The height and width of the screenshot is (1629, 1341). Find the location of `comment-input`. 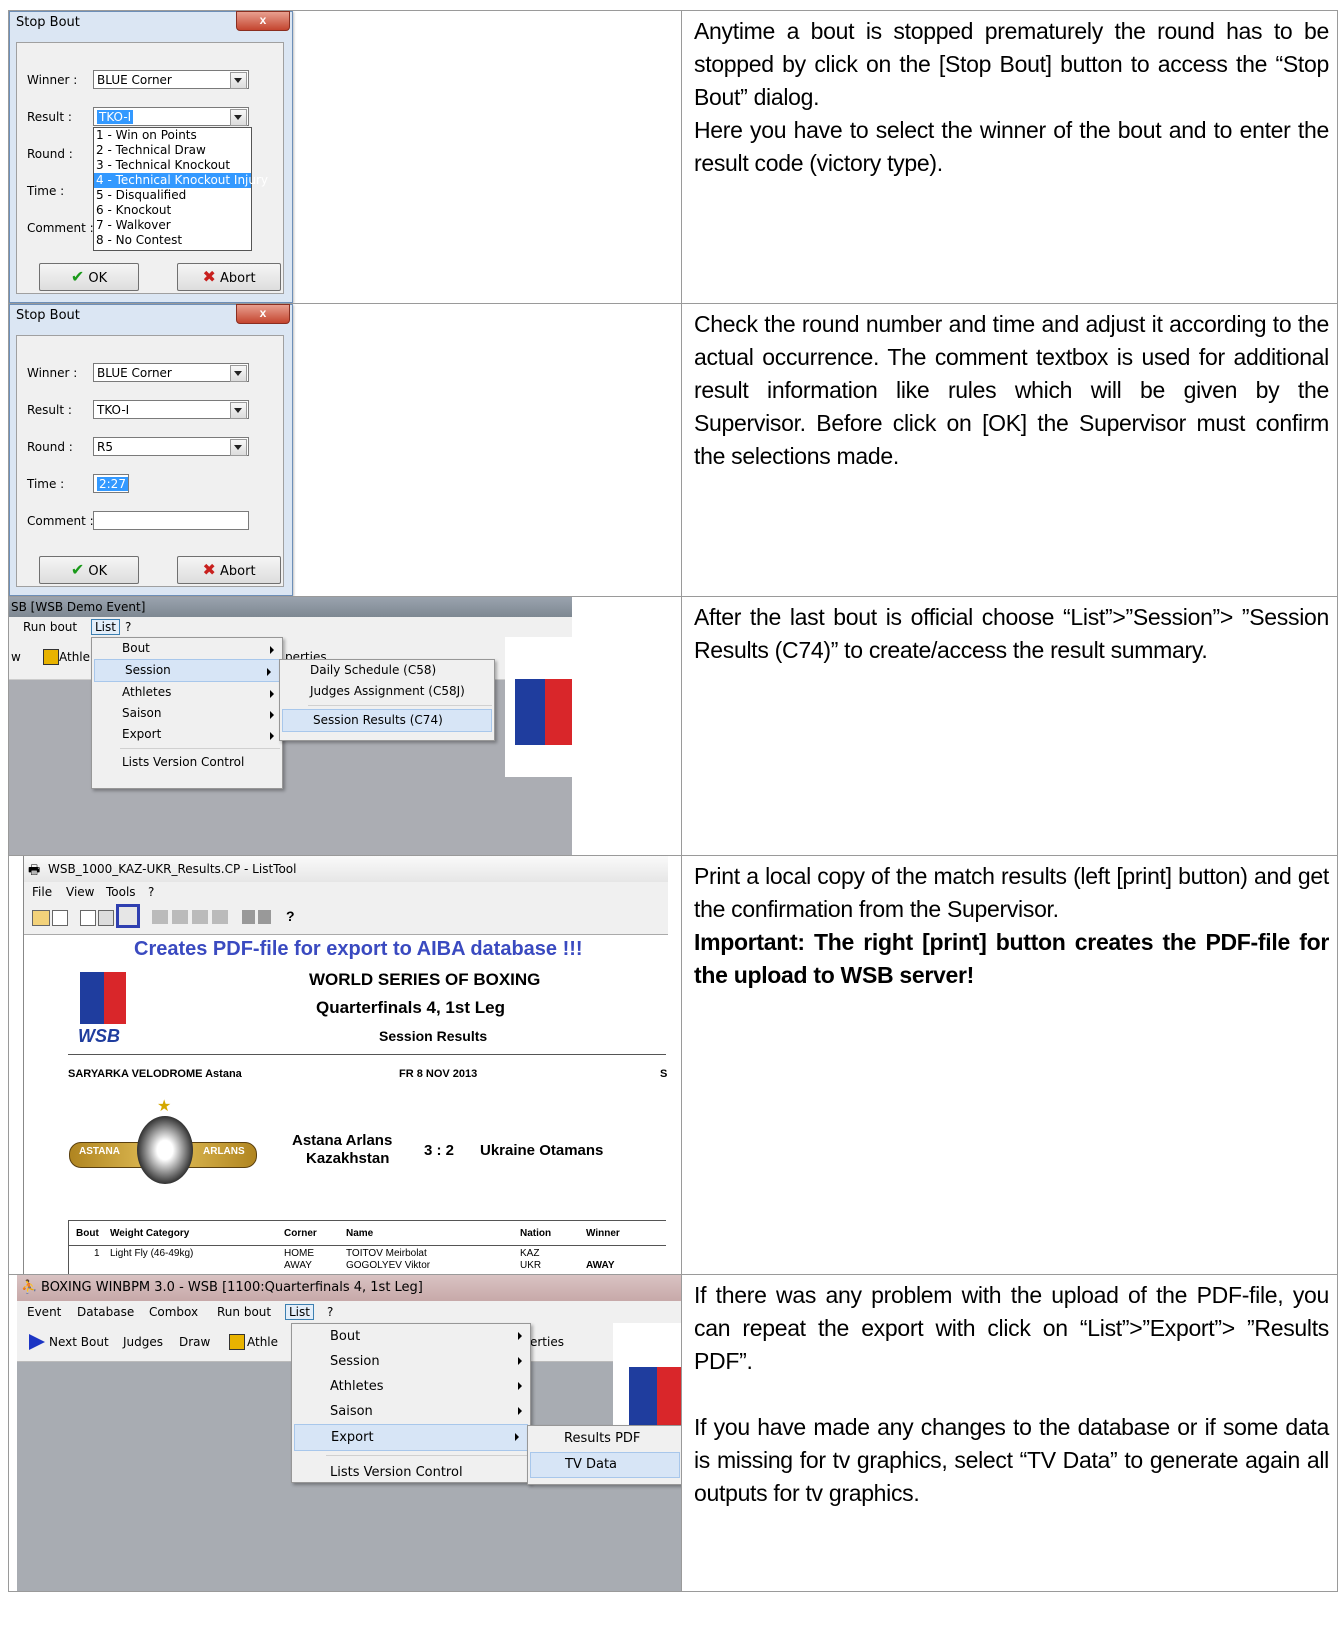

comment-input is located at coordinates (171, 520).